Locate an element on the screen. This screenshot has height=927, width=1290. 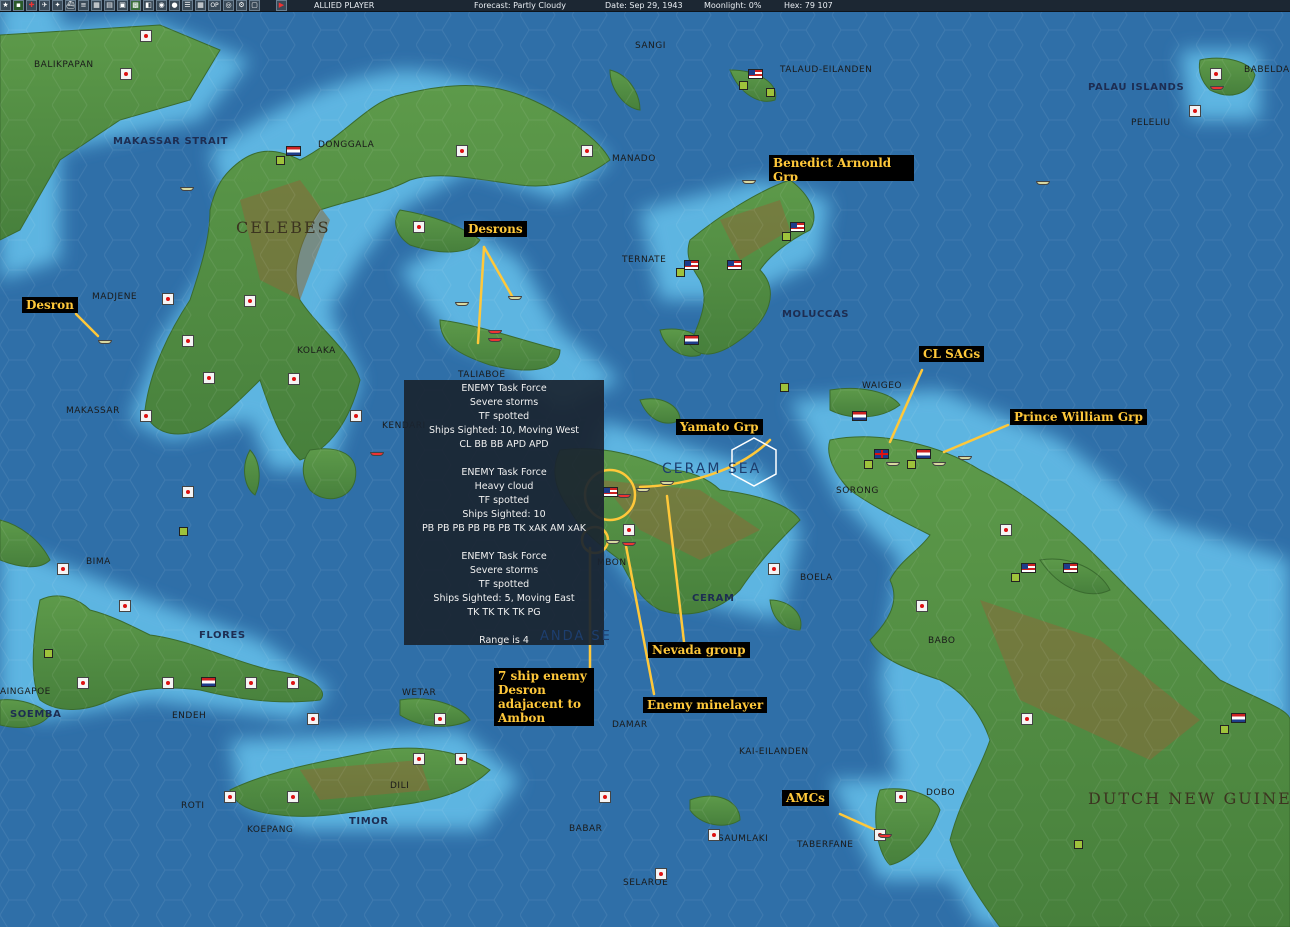
circle-icon: ● is located at coordinates (174, 5).